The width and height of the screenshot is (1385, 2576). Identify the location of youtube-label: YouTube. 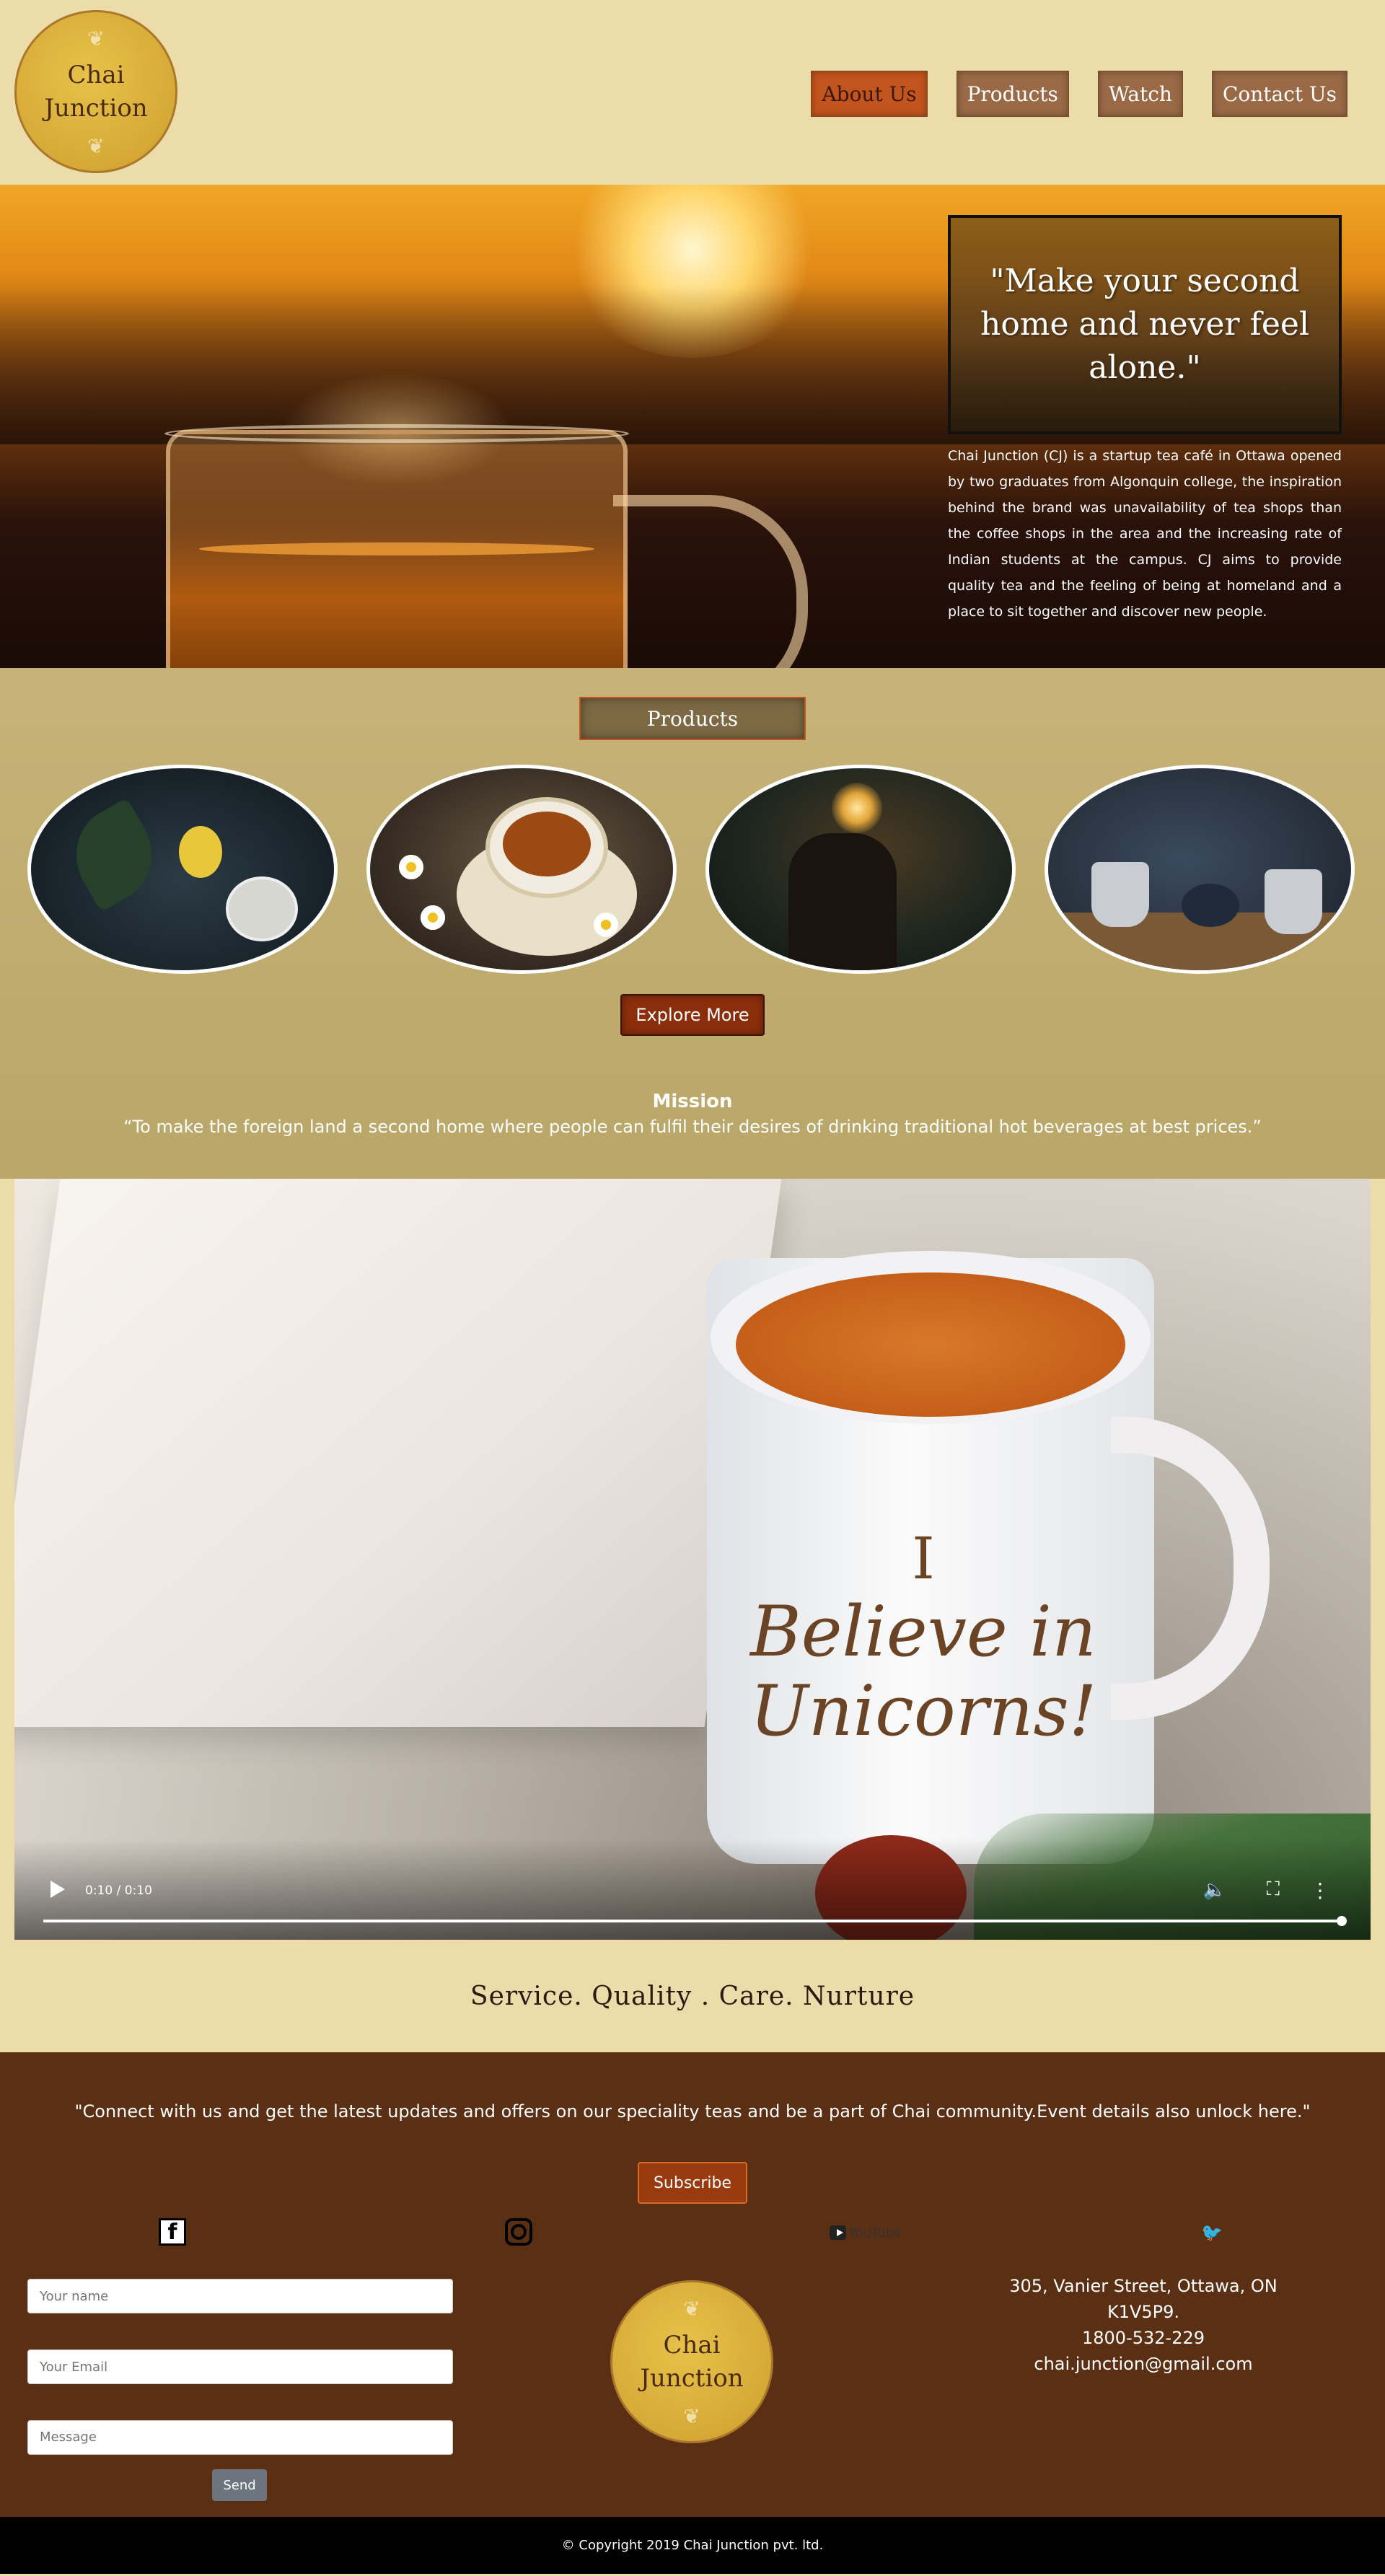
(875, 2233).